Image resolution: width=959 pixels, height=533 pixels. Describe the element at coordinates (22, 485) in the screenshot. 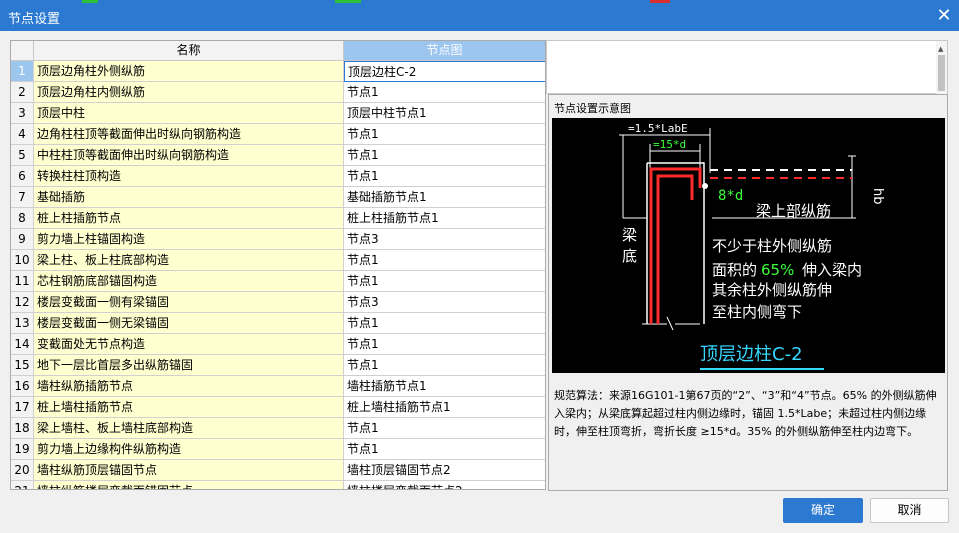

I see `row-number: 21` at that location.